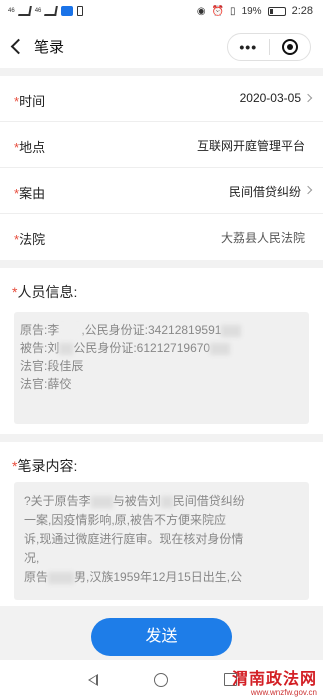  I want to click on row-label: *案由, so click(29, 192).